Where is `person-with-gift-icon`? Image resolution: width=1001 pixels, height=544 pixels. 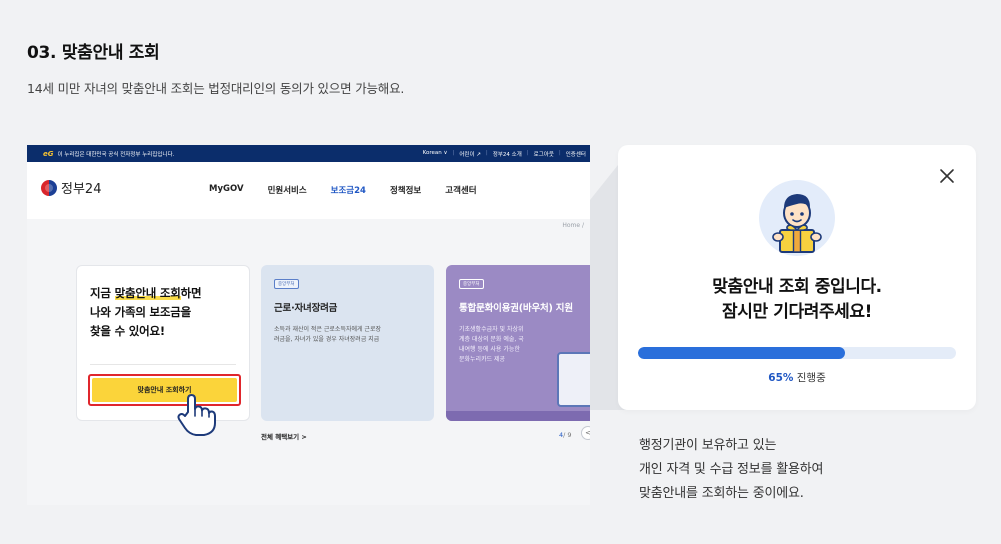
person-with-gift-icon is located at coordinates (797, 218).